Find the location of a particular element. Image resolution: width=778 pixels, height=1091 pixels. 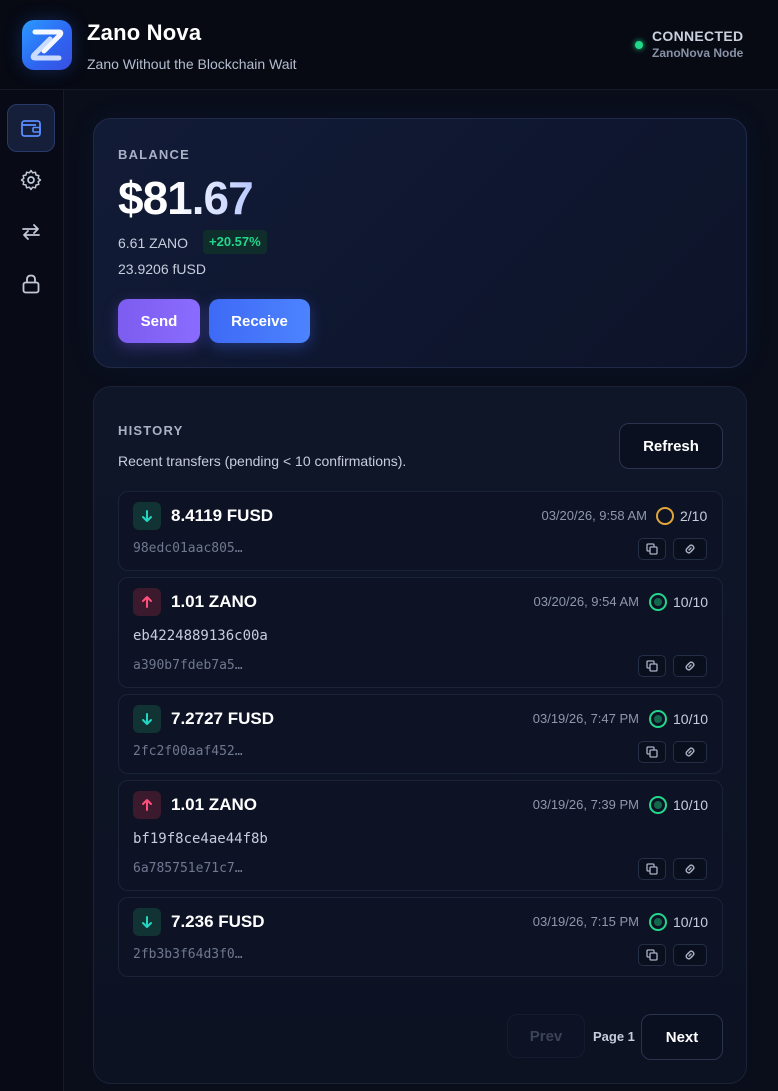

next-page-button: Next is located at coordinates (682, 1037).